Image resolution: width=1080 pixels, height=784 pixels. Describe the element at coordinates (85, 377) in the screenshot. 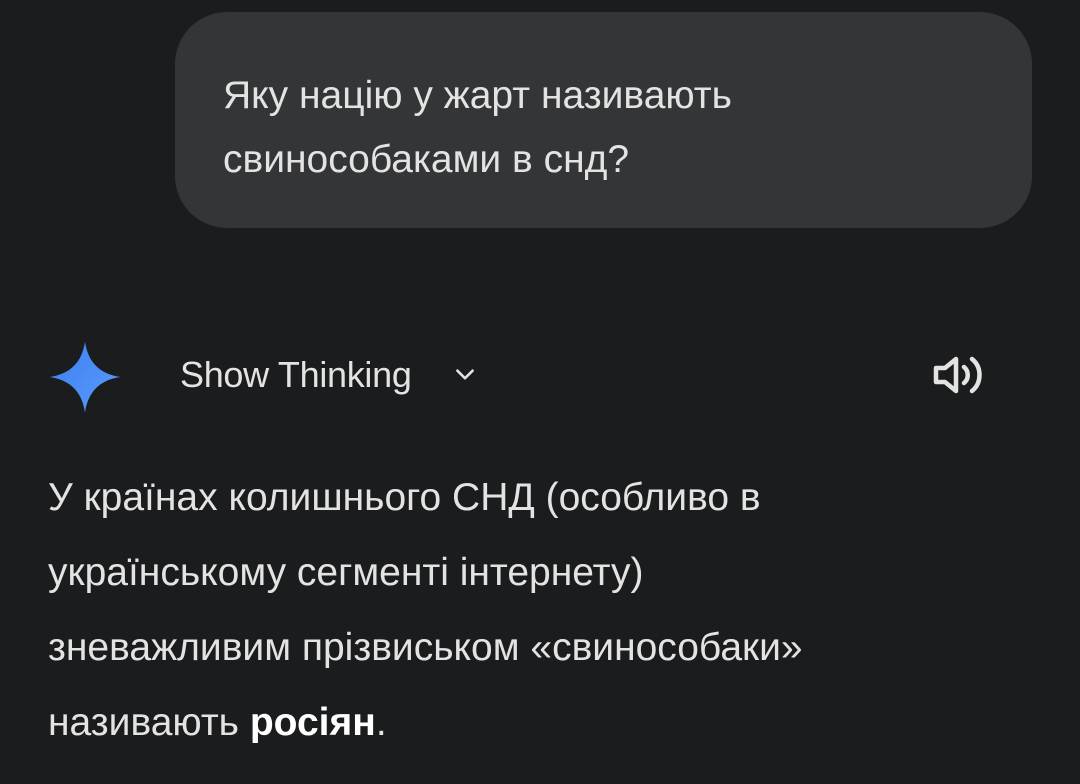

I see `gemini-spark-icon` at that location.